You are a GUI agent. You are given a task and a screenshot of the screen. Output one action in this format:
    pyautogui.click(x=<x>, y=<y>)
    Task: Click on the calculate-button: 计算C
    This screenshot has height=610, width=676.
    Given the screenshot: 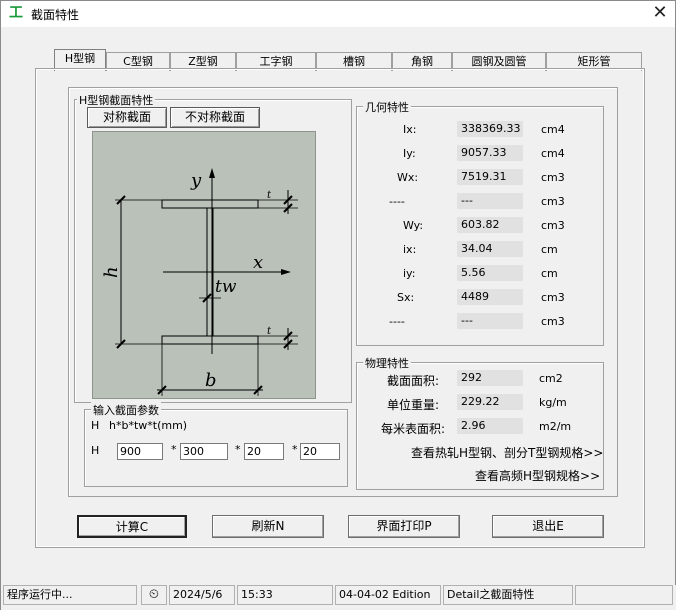 What is the action you would take?
    pyautogui.click(x=132, y=526)
    